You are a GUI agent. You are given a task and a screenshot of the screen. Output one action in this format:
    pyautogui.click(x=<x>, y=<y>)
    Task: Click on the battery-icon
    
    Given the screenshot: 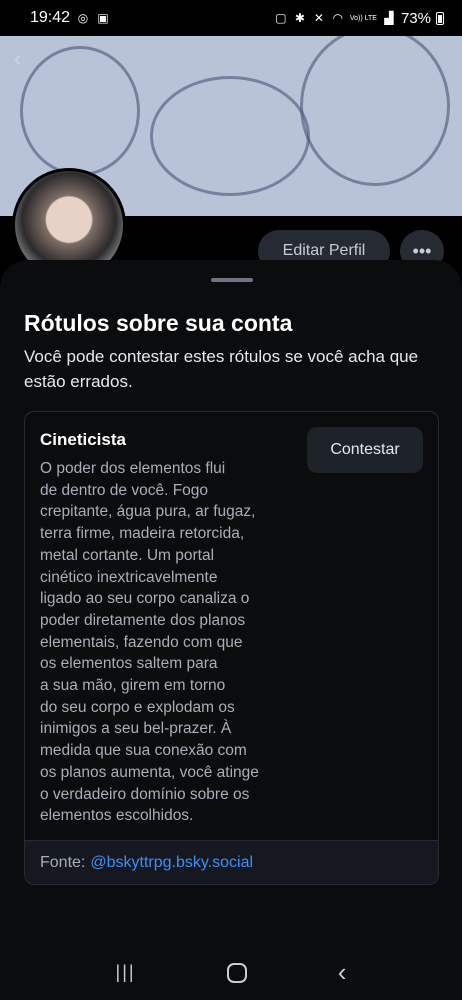 What is the action you would take?
    pyautogui.click(x=440, y=18)
    